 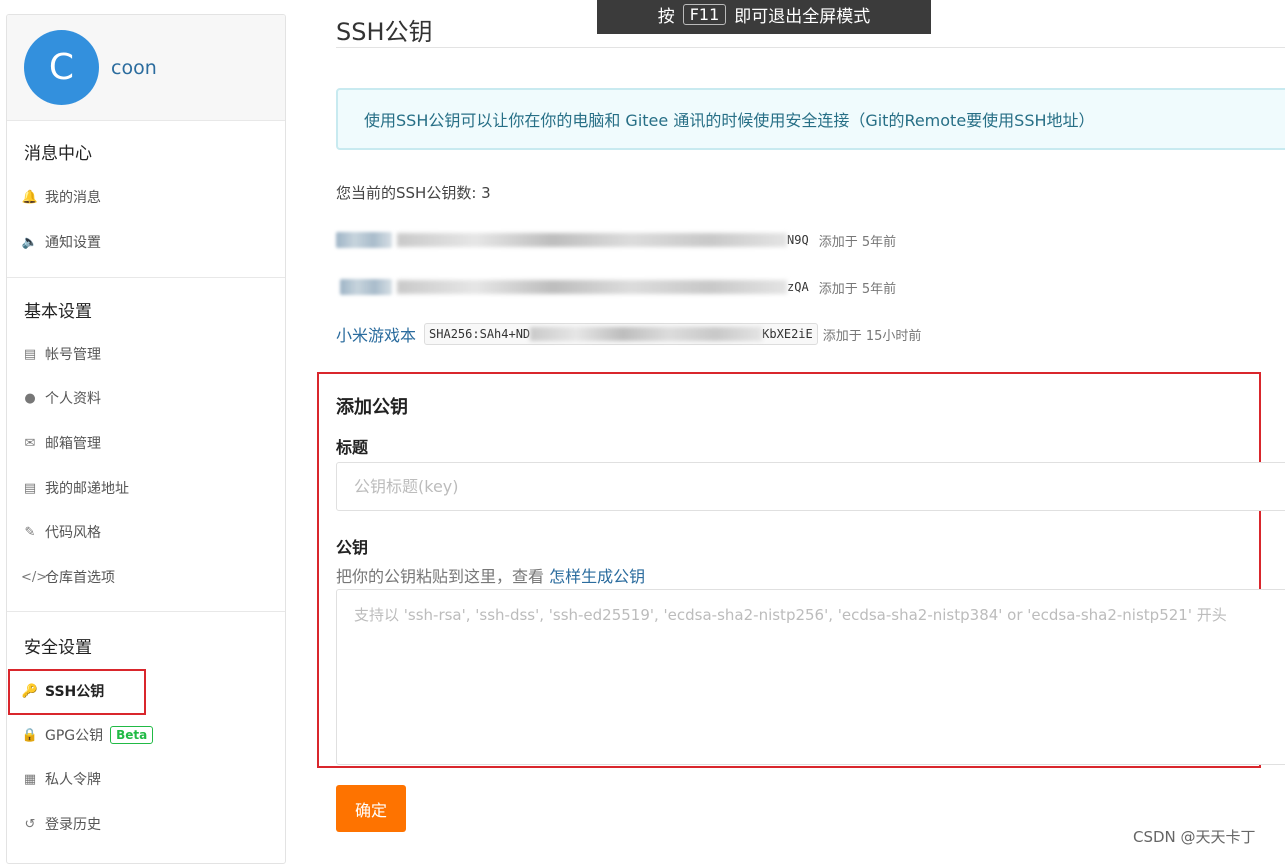 I want to click on sidebar-item-label: GPG公钥, so click(x=74, y=736).